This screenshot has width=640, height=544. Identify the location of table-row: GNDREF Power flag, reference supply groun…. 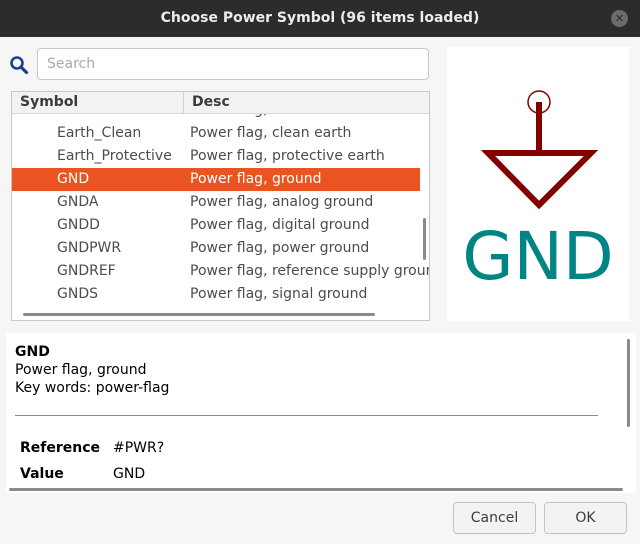
(220, 271).